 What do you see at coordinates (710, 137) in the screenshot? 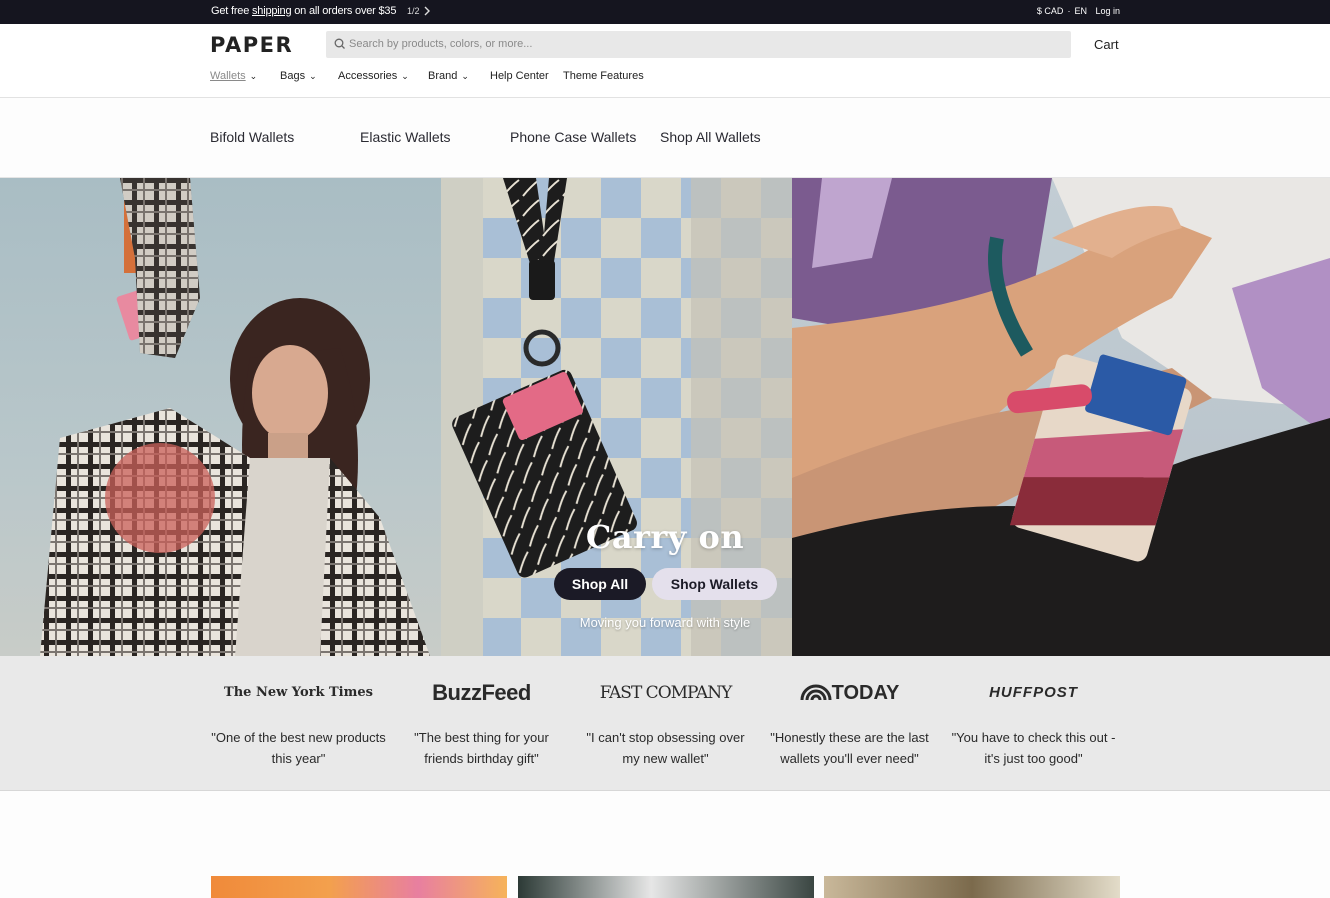
I see `submenu-shop-all-wallets: Shop All Wallets` at bounding box center [710, 137].